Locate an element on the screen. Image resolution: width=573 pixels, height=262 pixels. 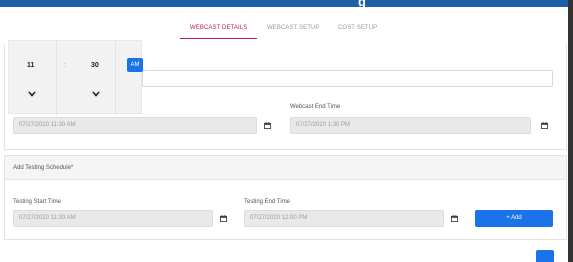
tab-cost-setup: COST SETUP is located at coordinates (357, 28).